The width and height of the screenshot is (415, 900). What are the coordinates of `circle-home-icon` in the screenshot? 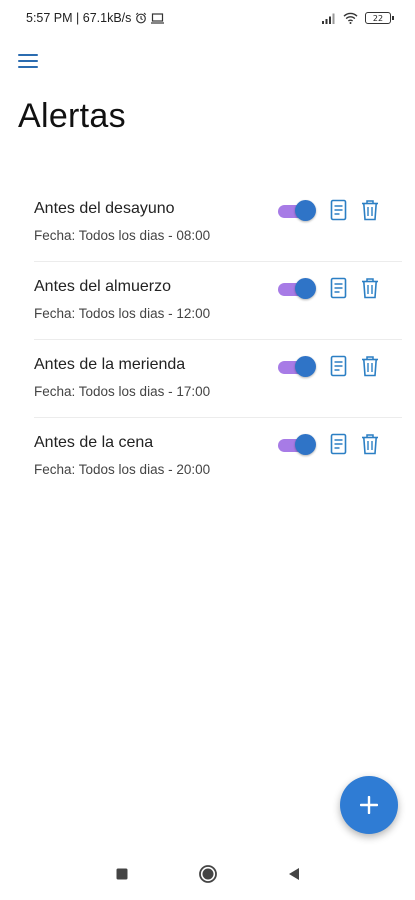 It's located at (208, 874).